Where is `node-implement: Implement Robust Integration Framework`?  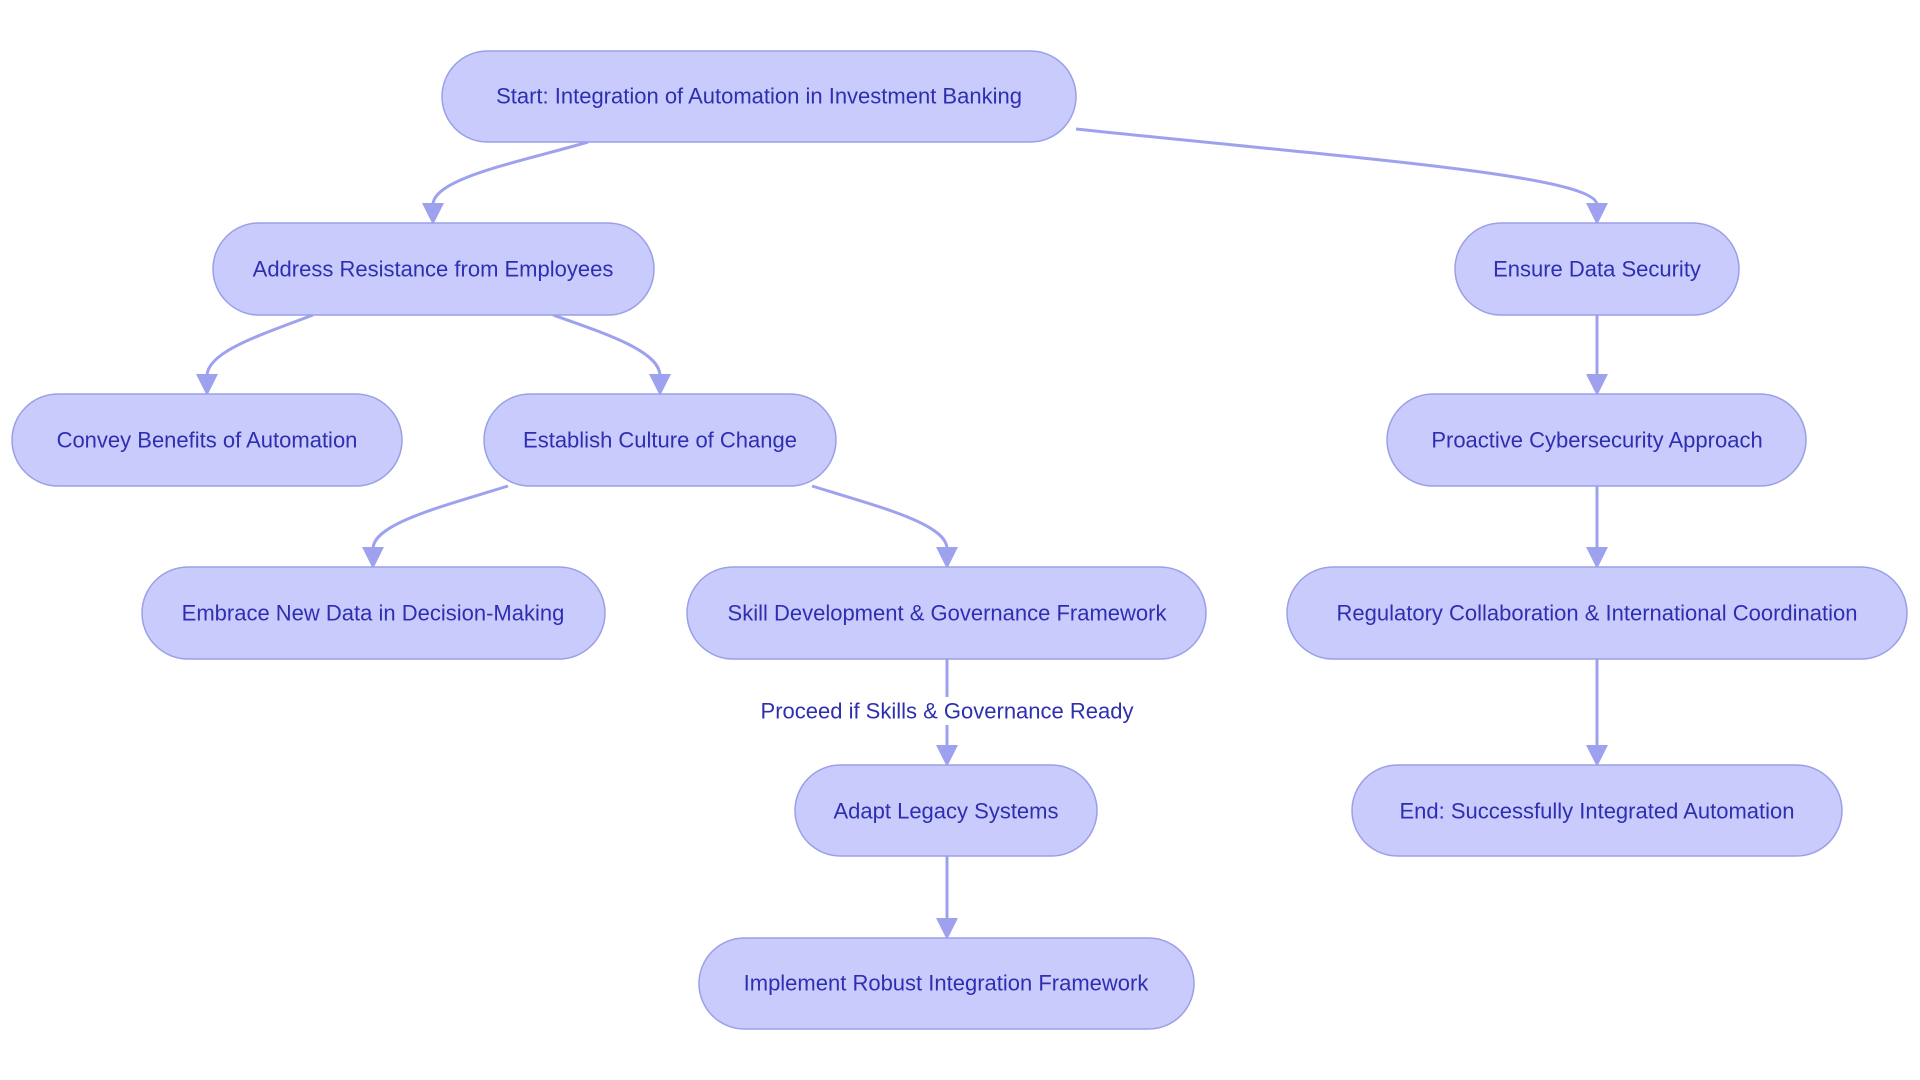 node-implement: Implement Robust Integration Framework is located at coordinates (946, 983).